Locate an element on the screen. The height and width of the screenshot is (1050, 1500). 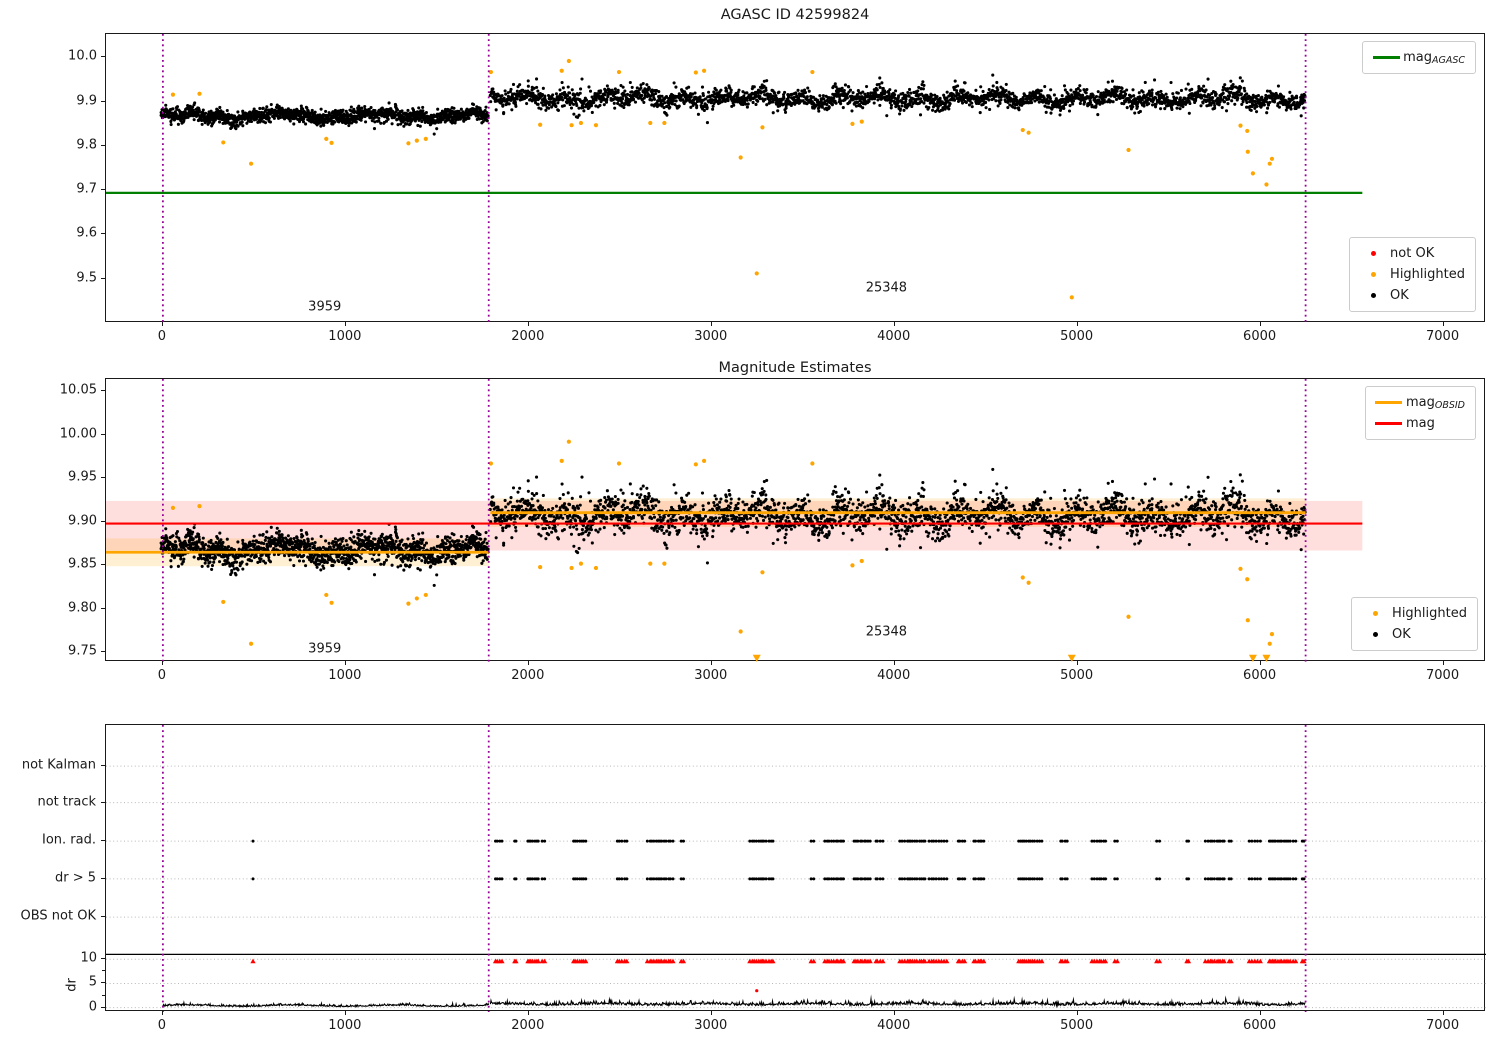
flags-xtick-label: 3000 is located at coordinates (711, 1025).